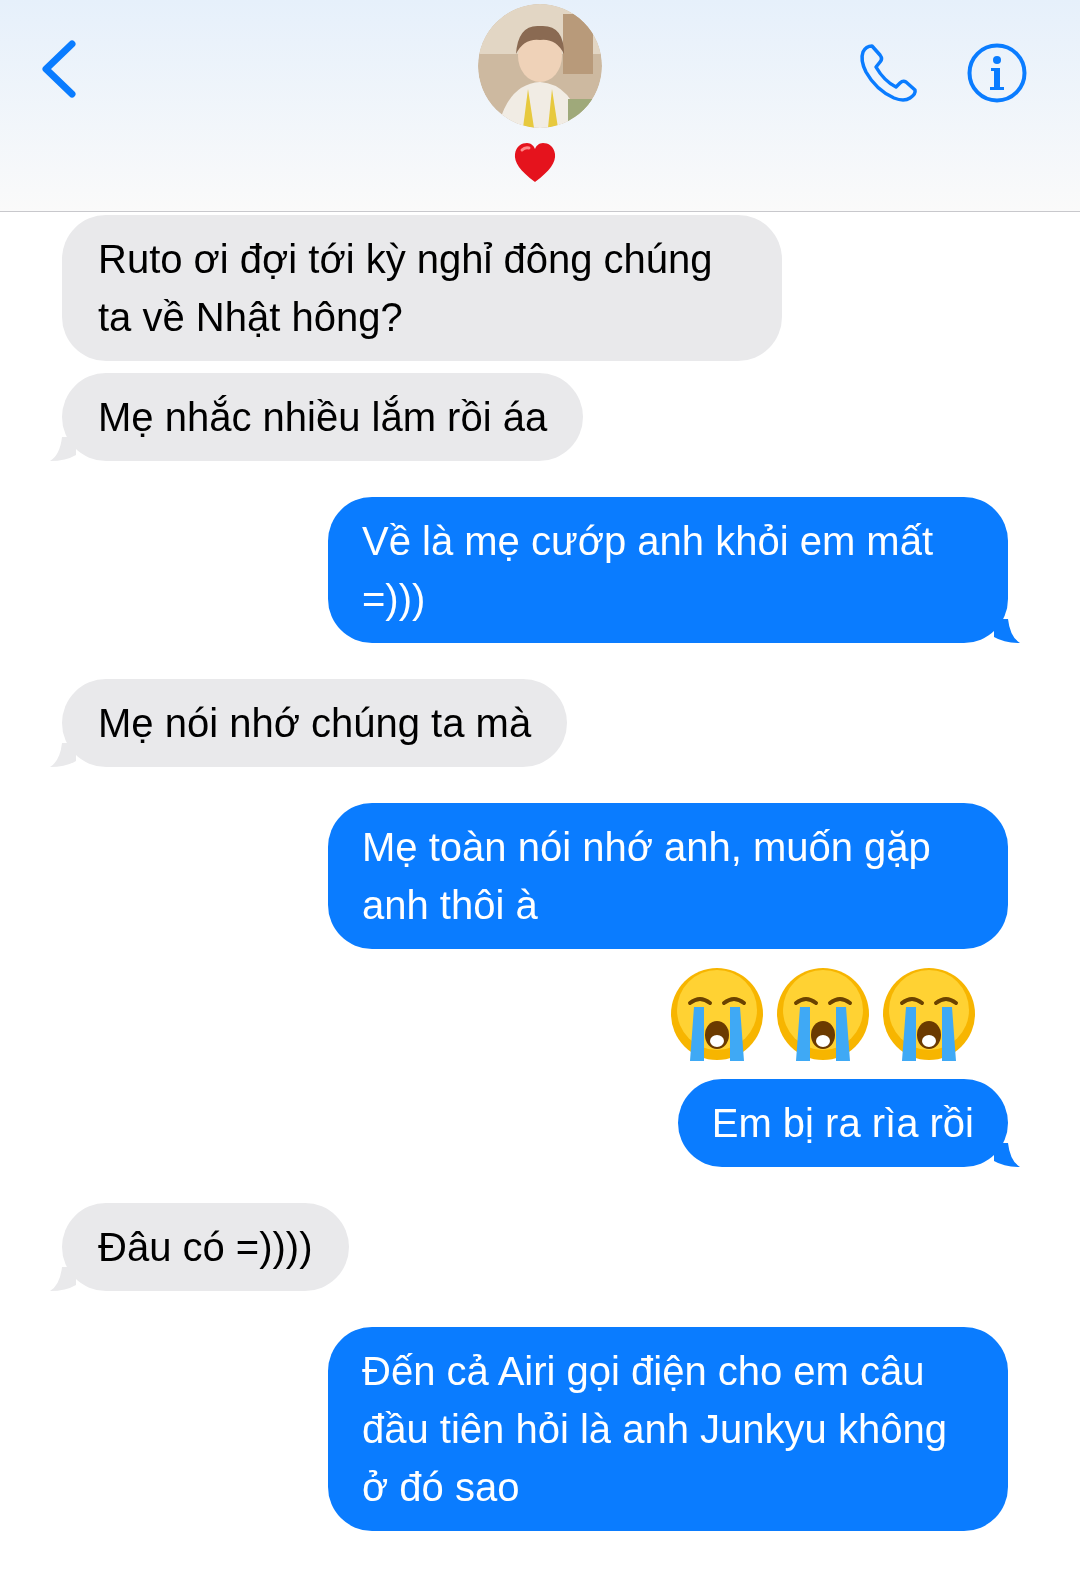 The width and height of the screenshot is (1080, 1583). Describe the element at coordinates (668, 1429) in the screenshot. I see `sent-message-bubble: Đến cả Airi gọi điện cho em câu đầu tiên hỏi là anh Junkyu không ở đó sao` at that location.